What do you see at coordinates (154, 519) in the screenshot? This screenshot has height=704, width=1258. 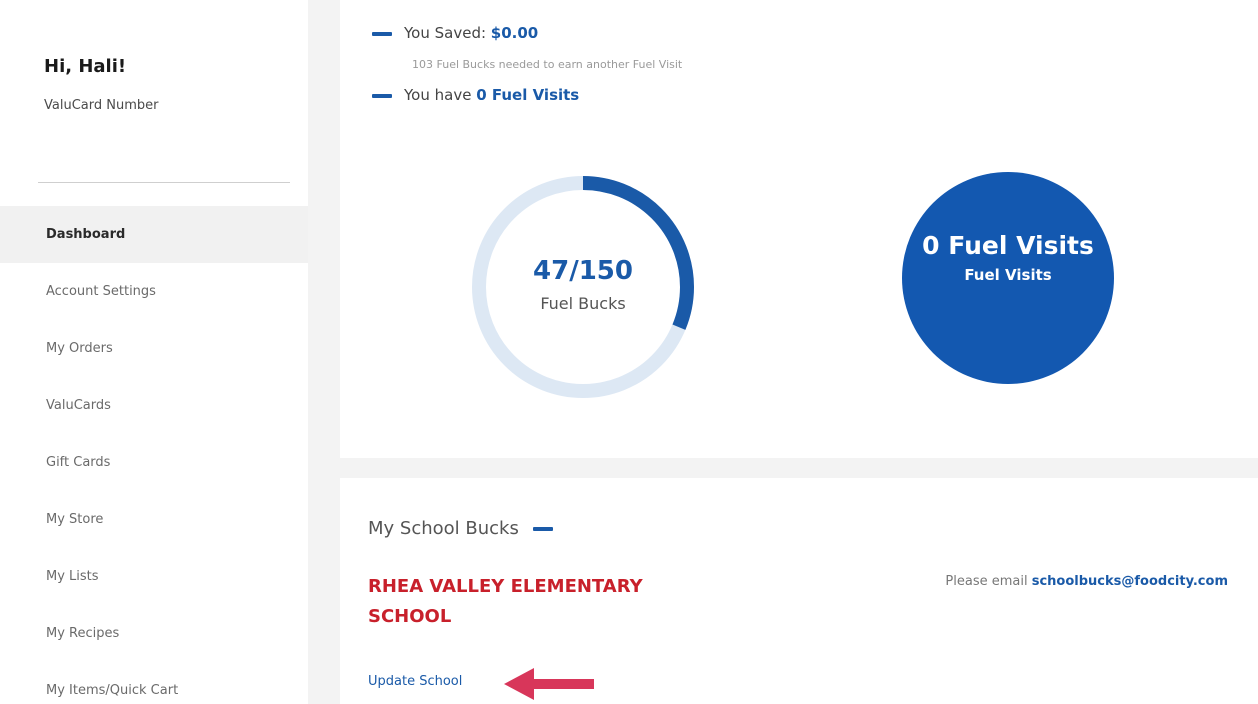 I see `sidebar-item-my-store: My Store` at bounding box center [154, 519].